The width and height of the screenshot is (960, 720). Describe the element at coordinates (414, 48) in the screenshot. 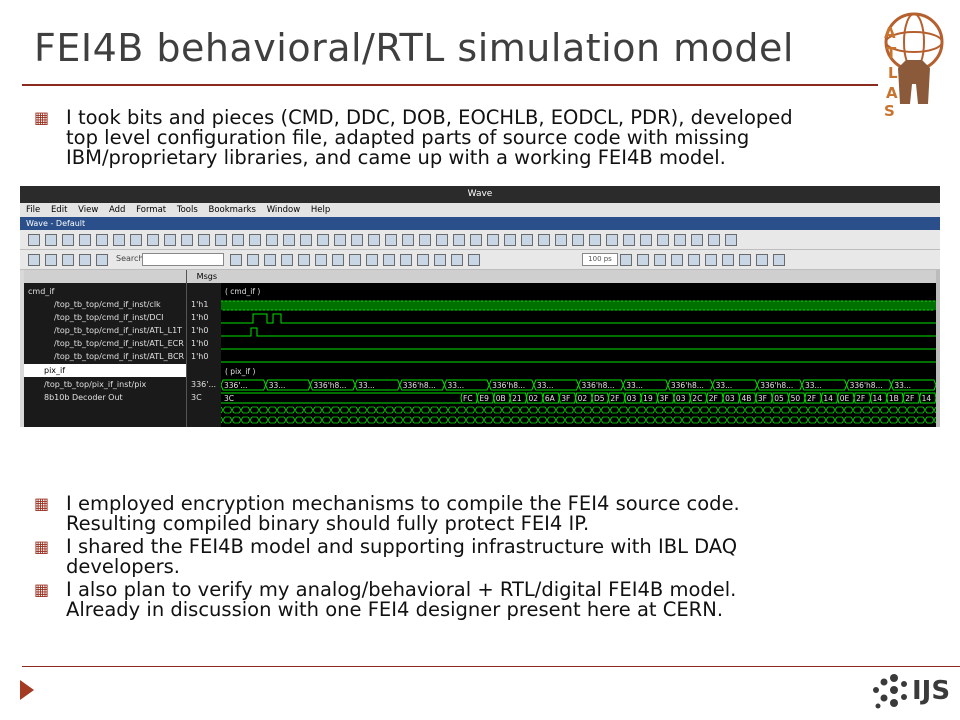

I see `slide-title: FEI4B behavioral/RTL simulation model` at that location.